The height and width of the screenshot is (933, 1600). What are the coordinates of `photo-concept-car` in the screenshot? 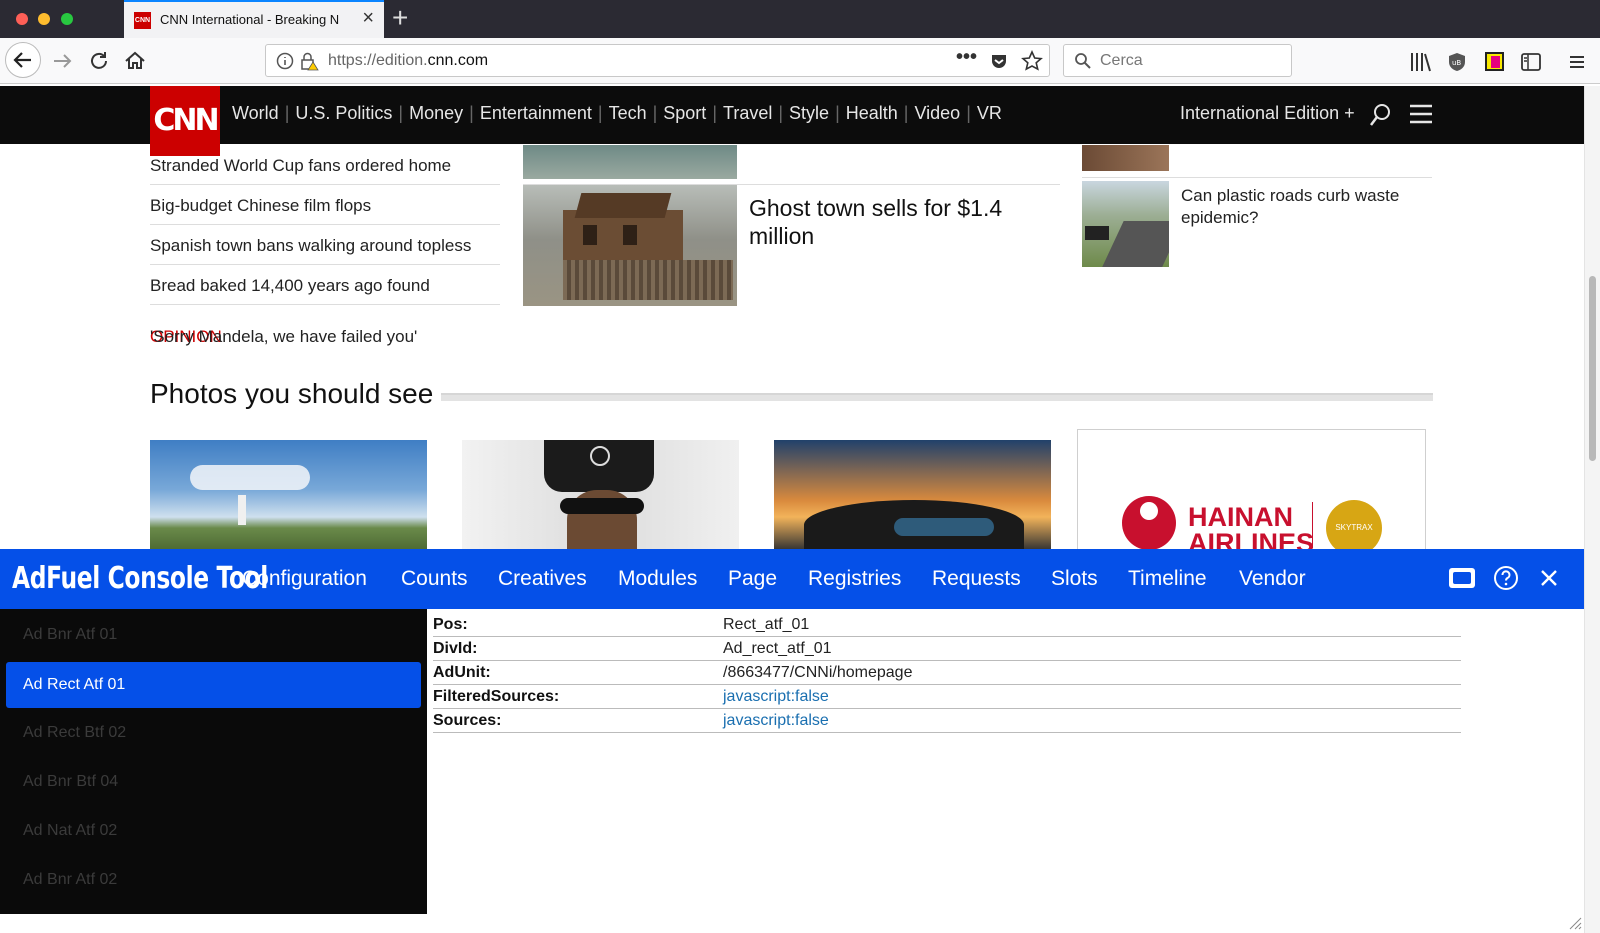 It's located at (912, 495).